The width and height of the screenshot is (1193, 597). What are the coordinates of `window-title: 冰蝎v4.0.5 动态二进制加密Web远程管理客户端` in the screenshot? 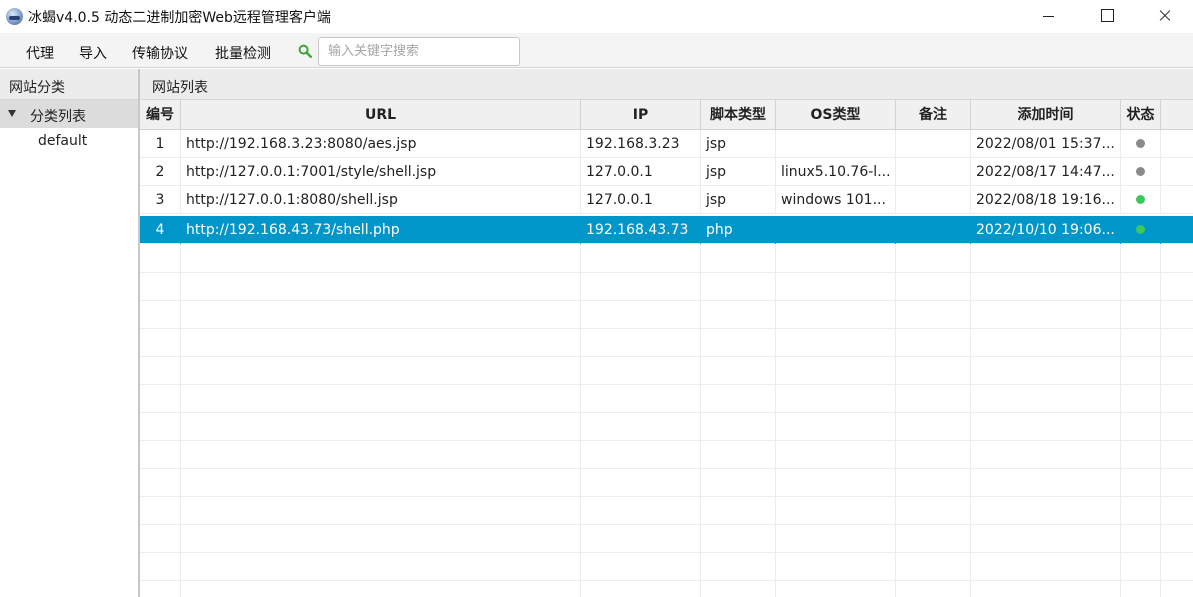 It's located at (179, 18).